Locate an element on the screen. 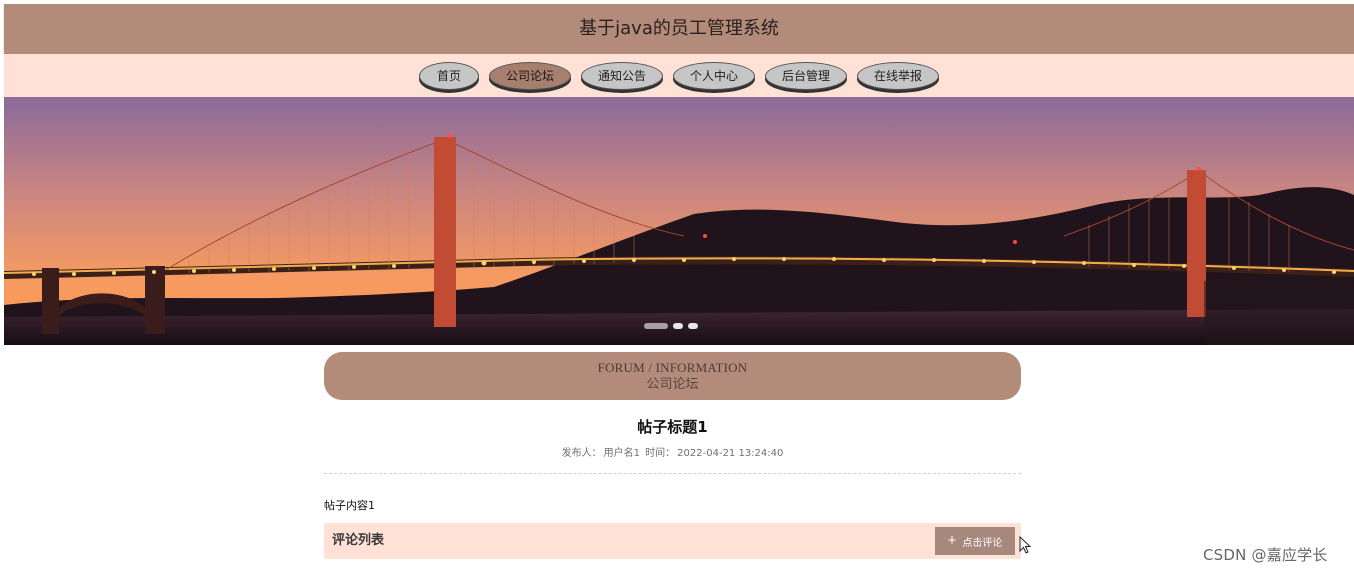 This screenshot has height=571, width=1354. nav-home-button: 首页 is located at coordinates (449, 75).